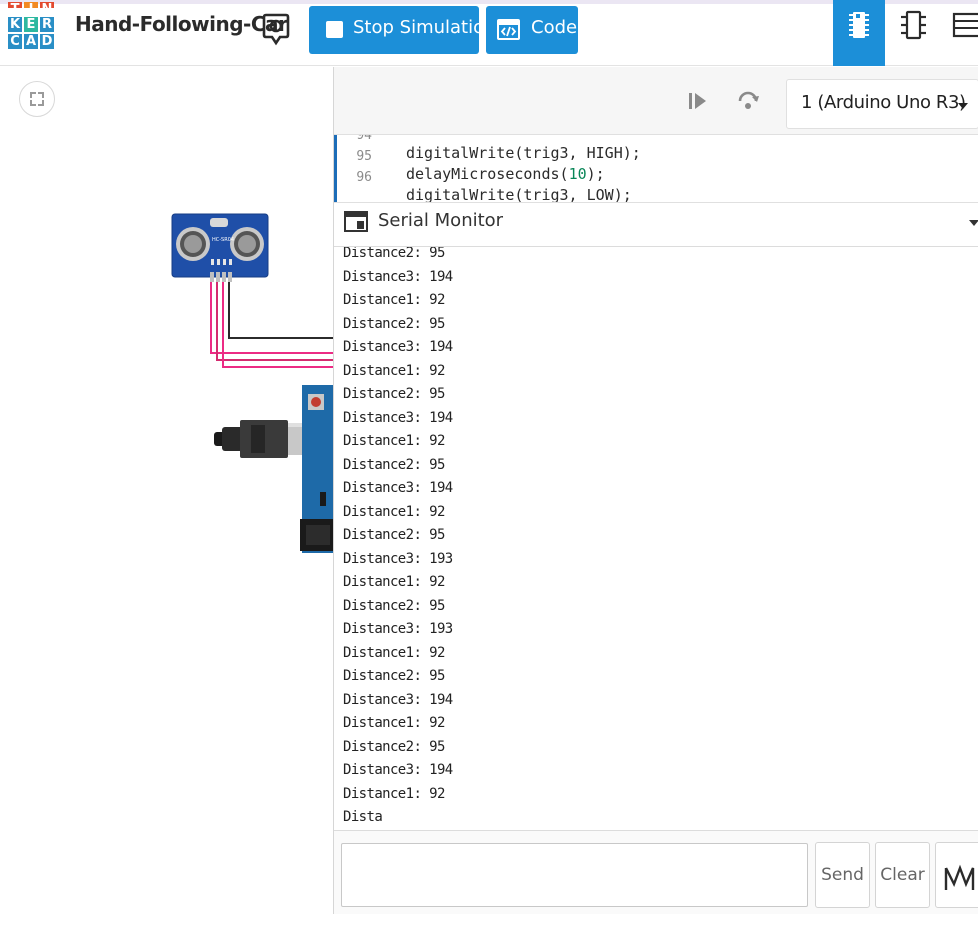 The width and height of the screenshot is (978, 948). I want to click on logo-letter: T, so click(15, 9).